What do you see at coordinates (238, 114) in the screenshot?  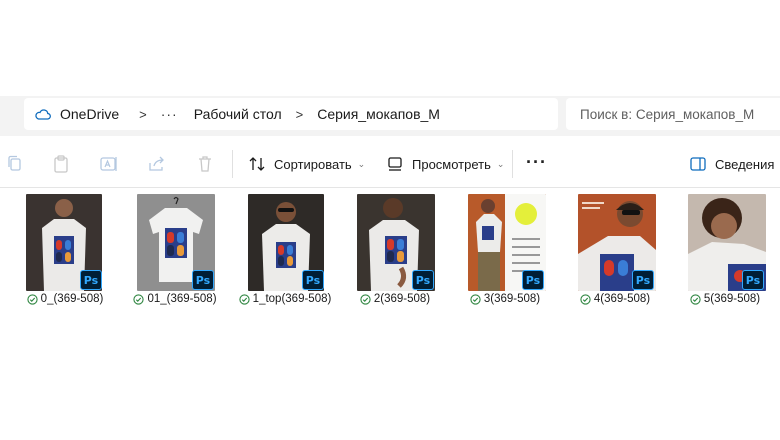 I see `breadcrumb-desktop: Рабочий стол` at bounding box center [238, 114].